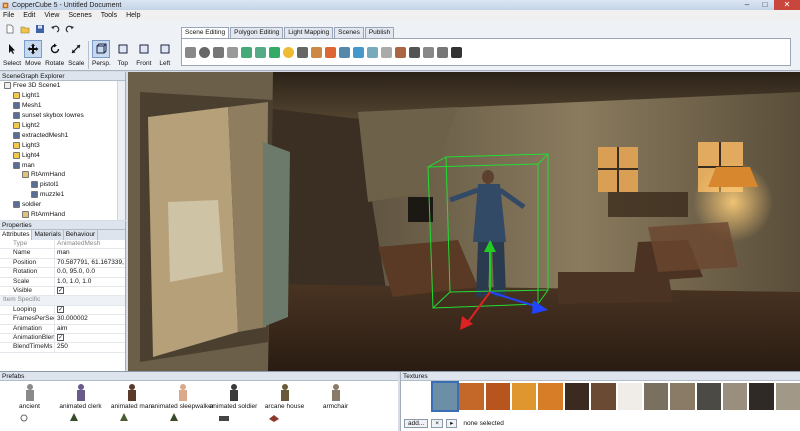 This screenshot has width=800, height=431. I want to click on cone-icon, so click(232, 52).